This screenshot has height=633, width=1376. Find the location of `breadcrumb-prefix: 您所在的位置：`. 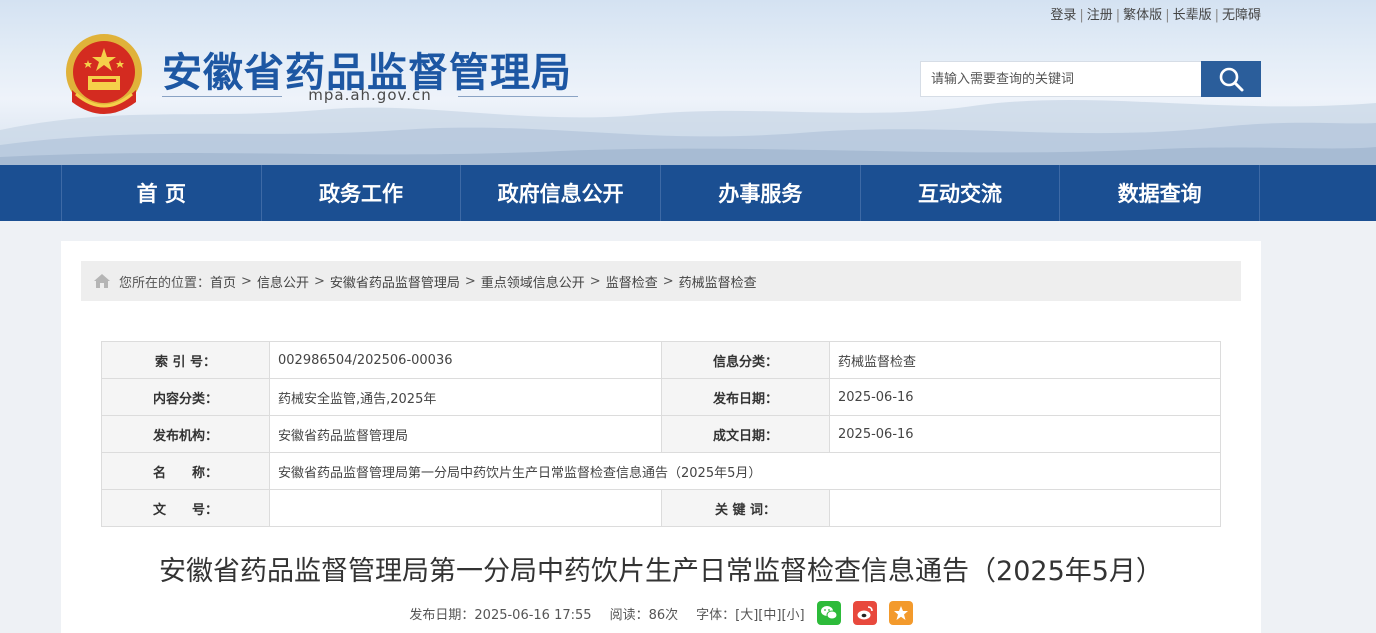

breadcrumb-prefix: 您所在的位置： is located at coordinates (165, 283).